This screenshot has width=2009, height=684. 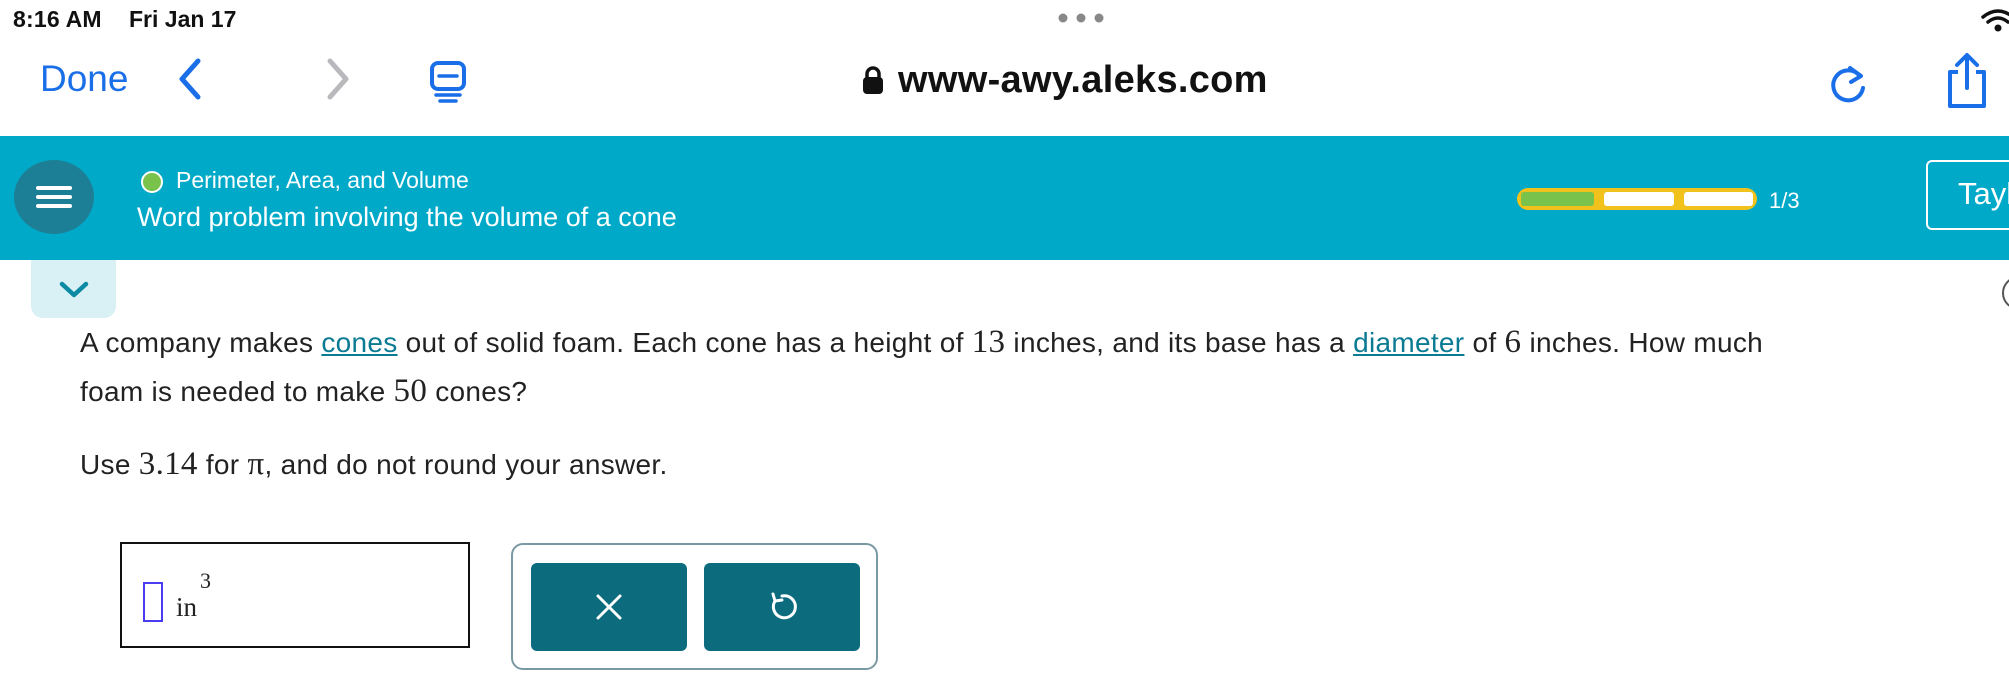 I want to click on cones-link: cones, so click(x=359, y=342).